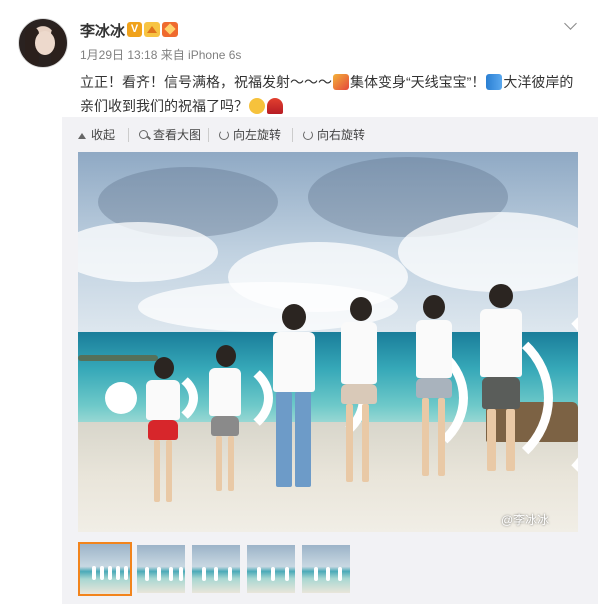 The height and width of the screenshot is (604, 598). Describe the element at coordinates (275, 106) in the screenshot. I see `dancer-icon` at that location.